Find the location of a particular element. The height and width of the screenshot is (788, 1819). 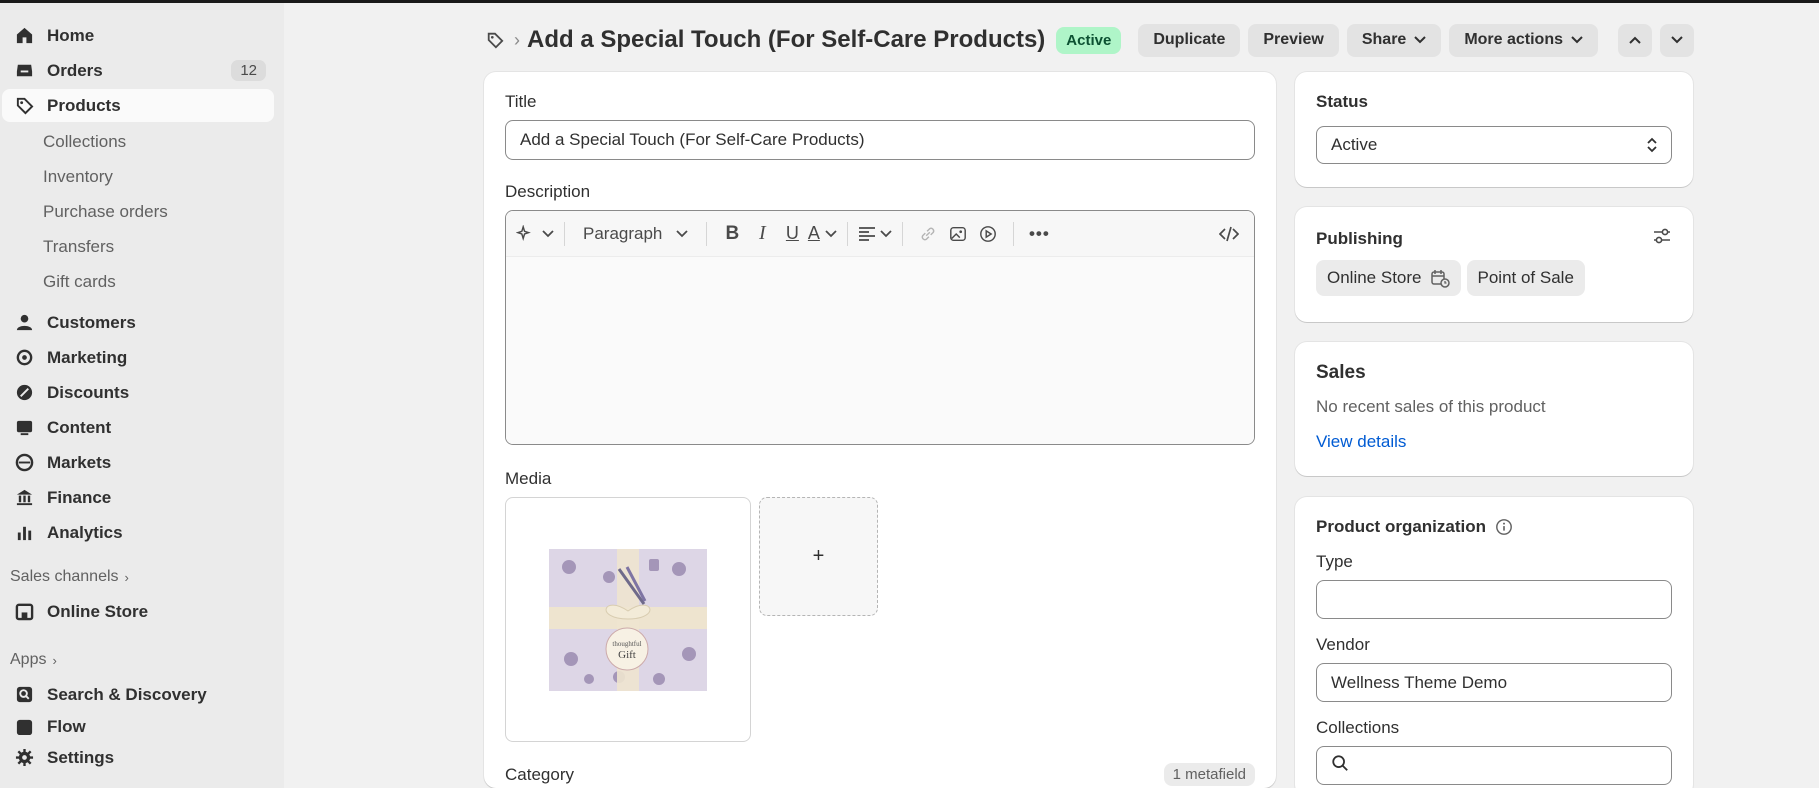

sales-empty-text: No recent sales of this product is located at coordinates (1431, 406).